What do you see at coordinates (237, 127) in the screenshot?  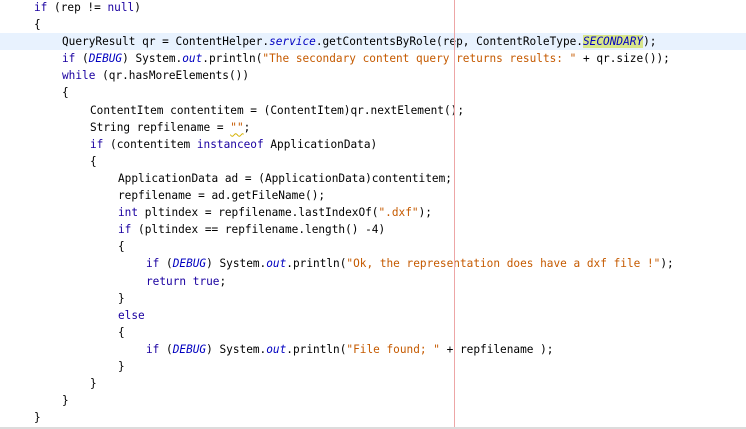 I see `code-token: ""` at bounding box center [237, 127].